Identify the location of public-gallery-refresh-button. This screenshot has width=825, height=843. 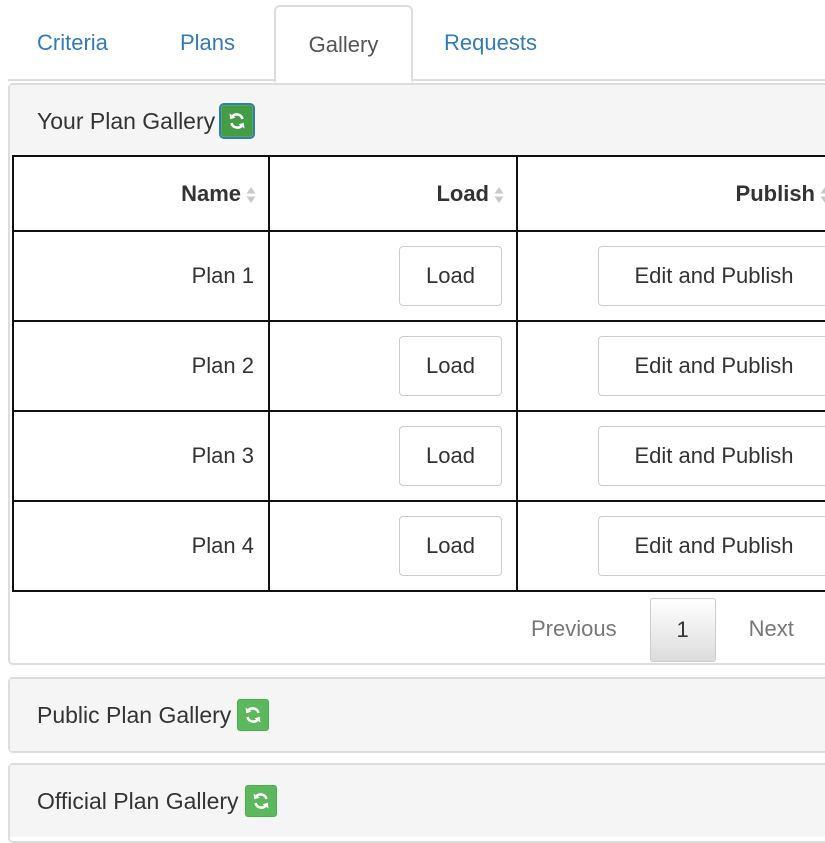
(253, 715).